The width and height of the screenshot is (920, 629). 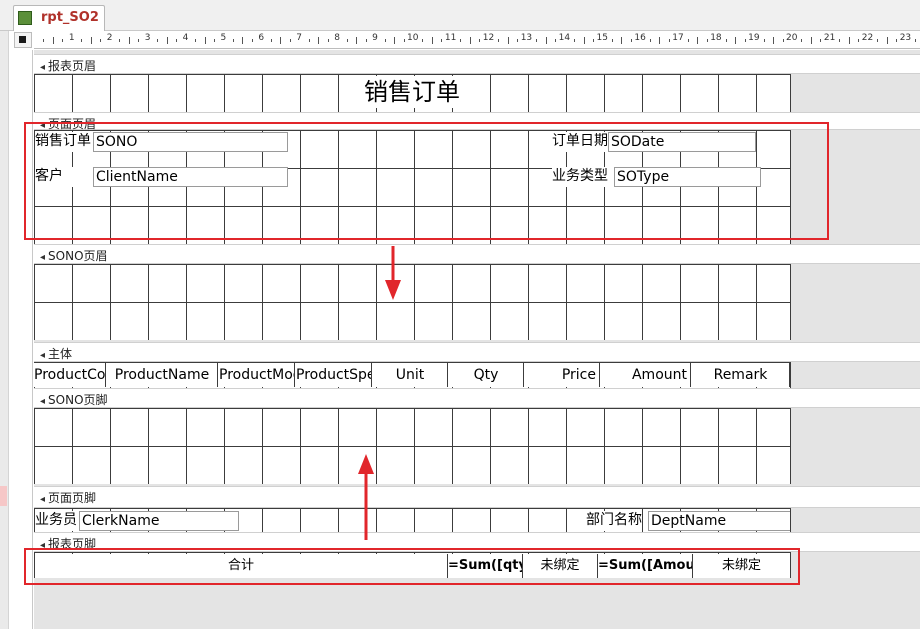 What do you see at coordinates (366, 497) in the screenshot?
I see `annotation-arrow-up` at bounding box center [366, 497].